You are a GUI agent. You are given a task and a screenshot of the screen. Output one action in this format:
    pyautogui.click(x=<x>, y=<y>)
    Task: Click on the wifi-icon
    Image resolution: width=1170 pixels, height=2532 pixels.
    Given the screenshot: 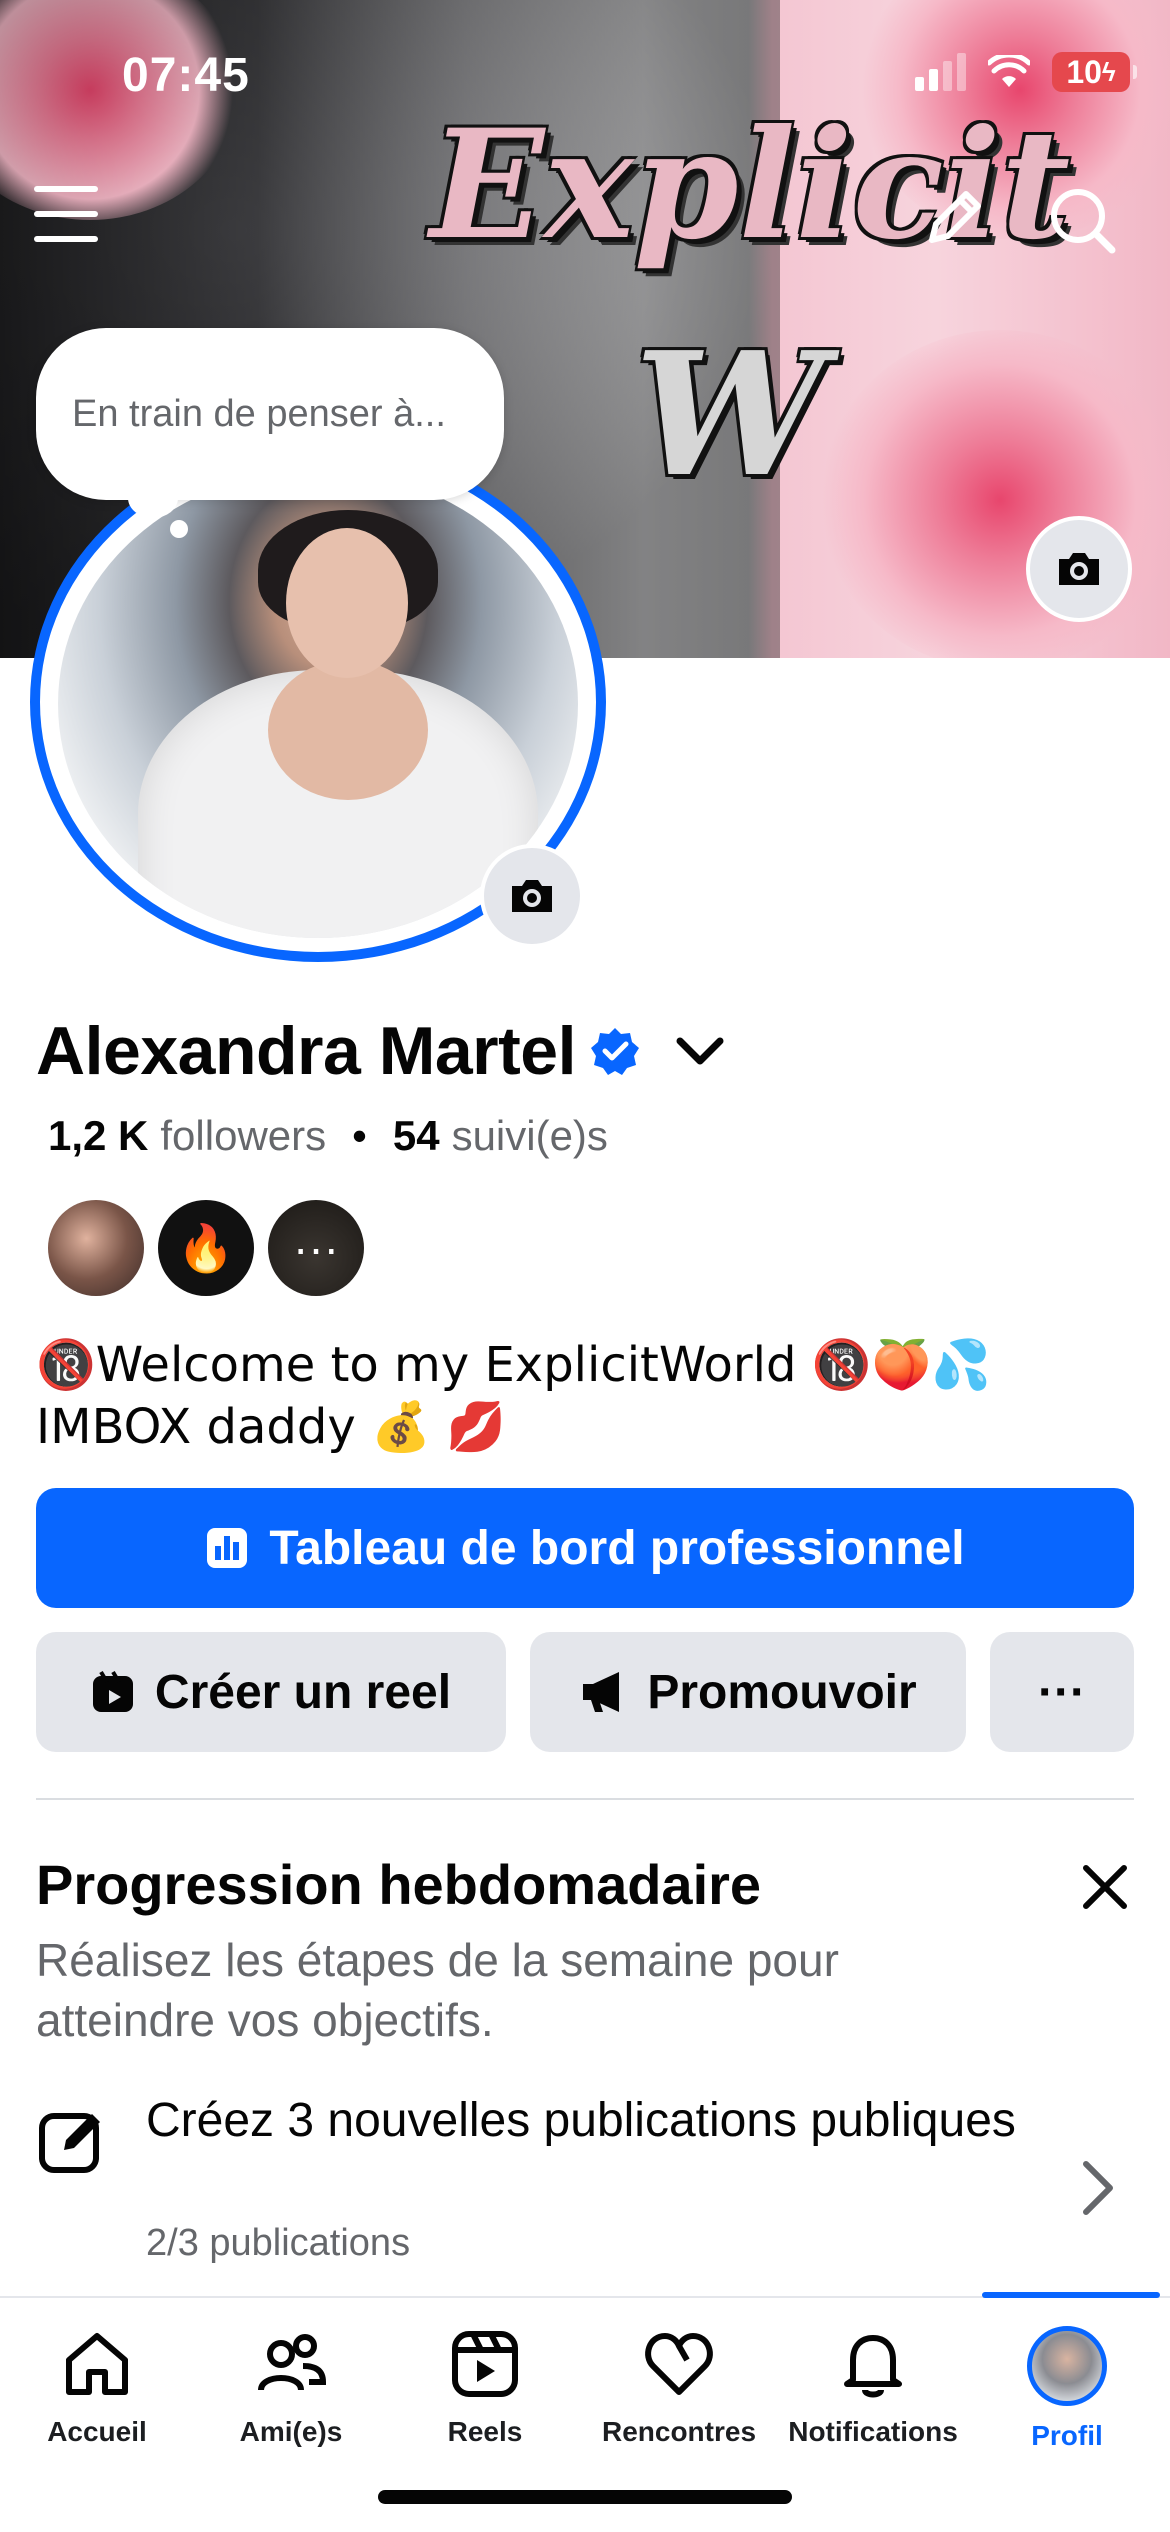 What is the action you would take?
    pyautogui.click(x=1009, y=71)
    